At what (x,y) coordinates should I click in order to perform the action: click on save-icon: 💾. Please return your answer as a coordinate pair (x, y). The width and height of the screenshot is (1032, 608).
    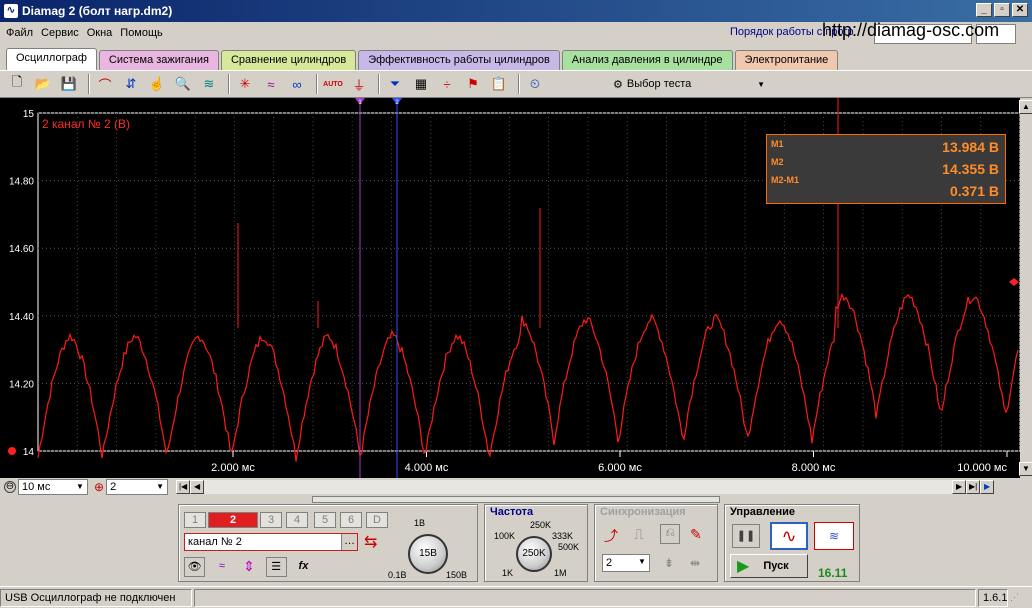
    Looking at the image, I should click on (69, 84).